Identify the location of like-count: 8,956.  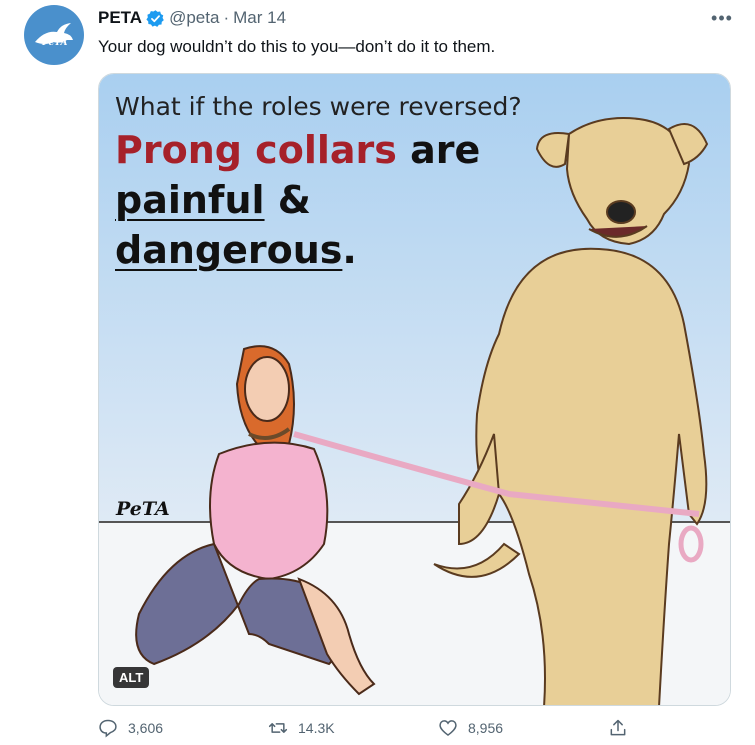
(486, 728).